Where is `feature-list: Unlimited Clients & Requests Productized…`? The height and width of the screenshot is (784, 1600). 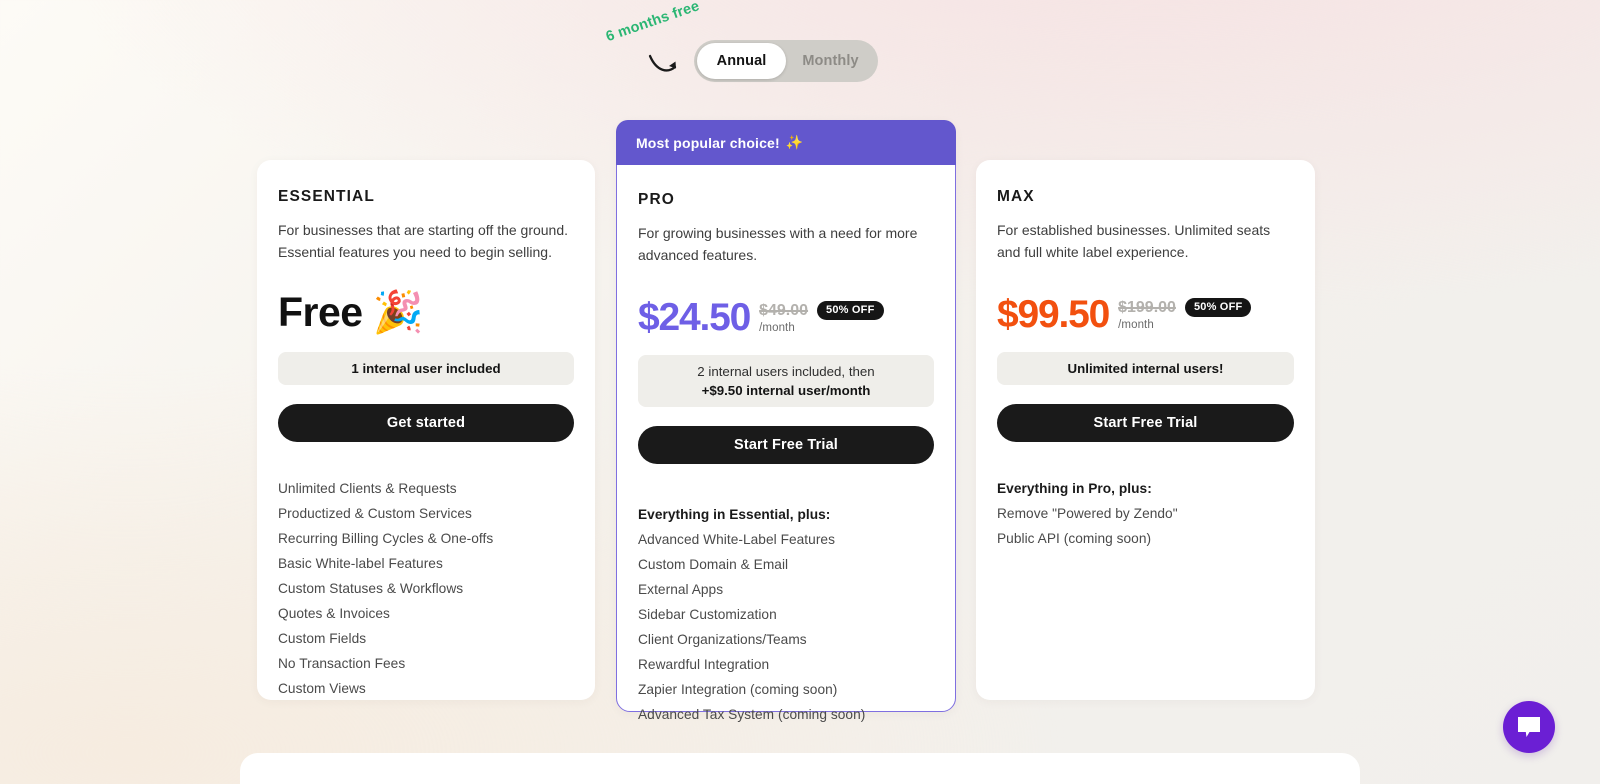 feature-list: Unlimited Clients & Requests Productized… is located at coordinates (426, 588).